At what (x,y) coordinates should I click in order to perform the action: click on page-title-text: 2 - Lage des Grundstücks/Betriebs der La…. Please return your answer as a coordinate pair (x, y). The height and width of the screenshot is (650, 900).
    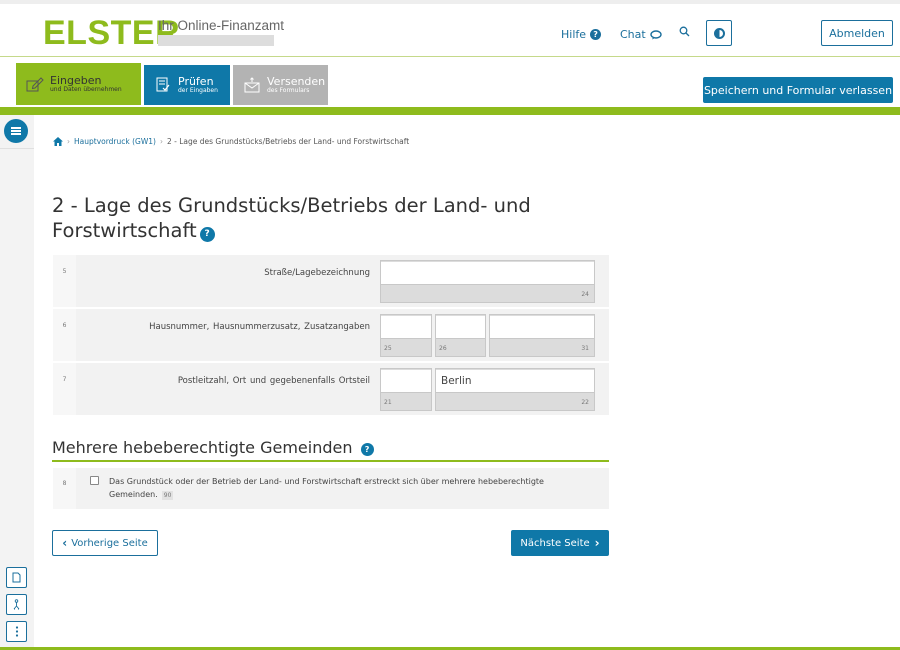
    Looking at the image, I should click on (291, 218).